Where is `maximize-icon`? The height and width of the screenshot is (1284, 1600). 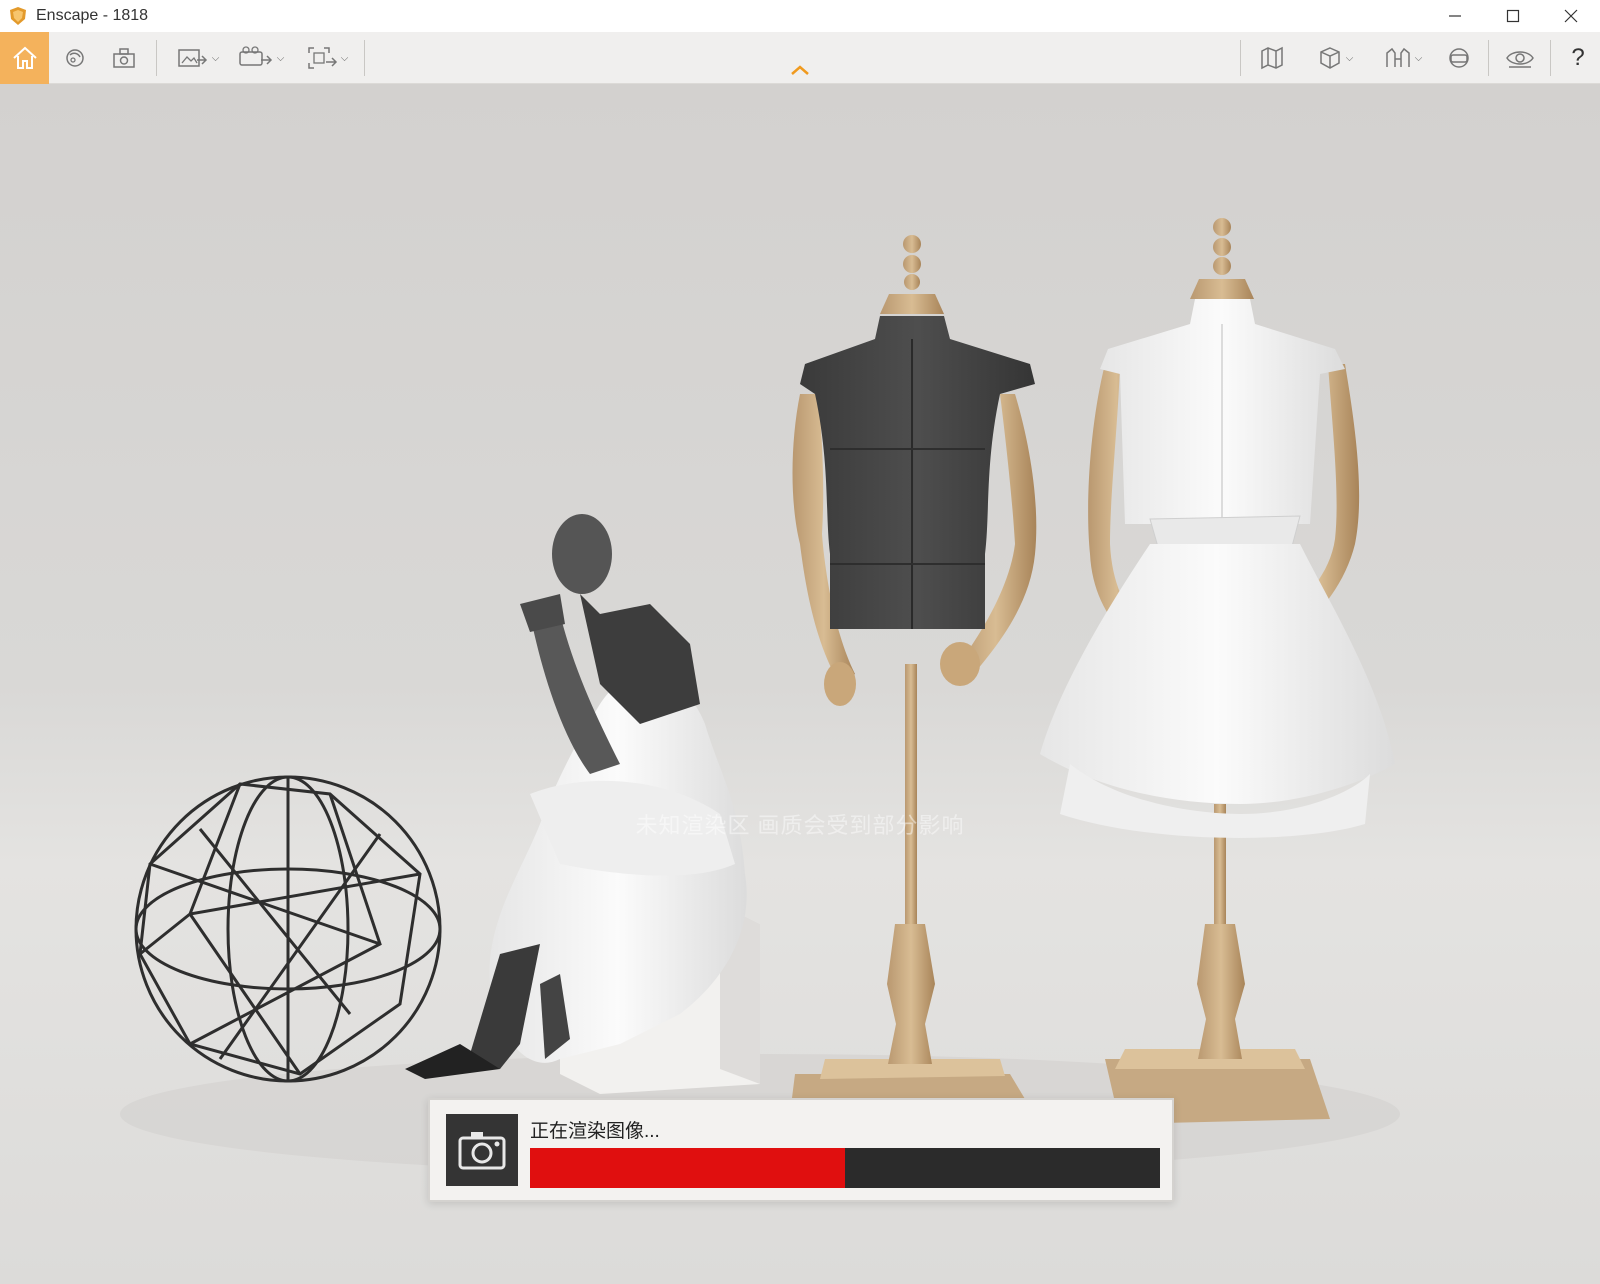 maximize-icon is located at coordinates (1513, 16).